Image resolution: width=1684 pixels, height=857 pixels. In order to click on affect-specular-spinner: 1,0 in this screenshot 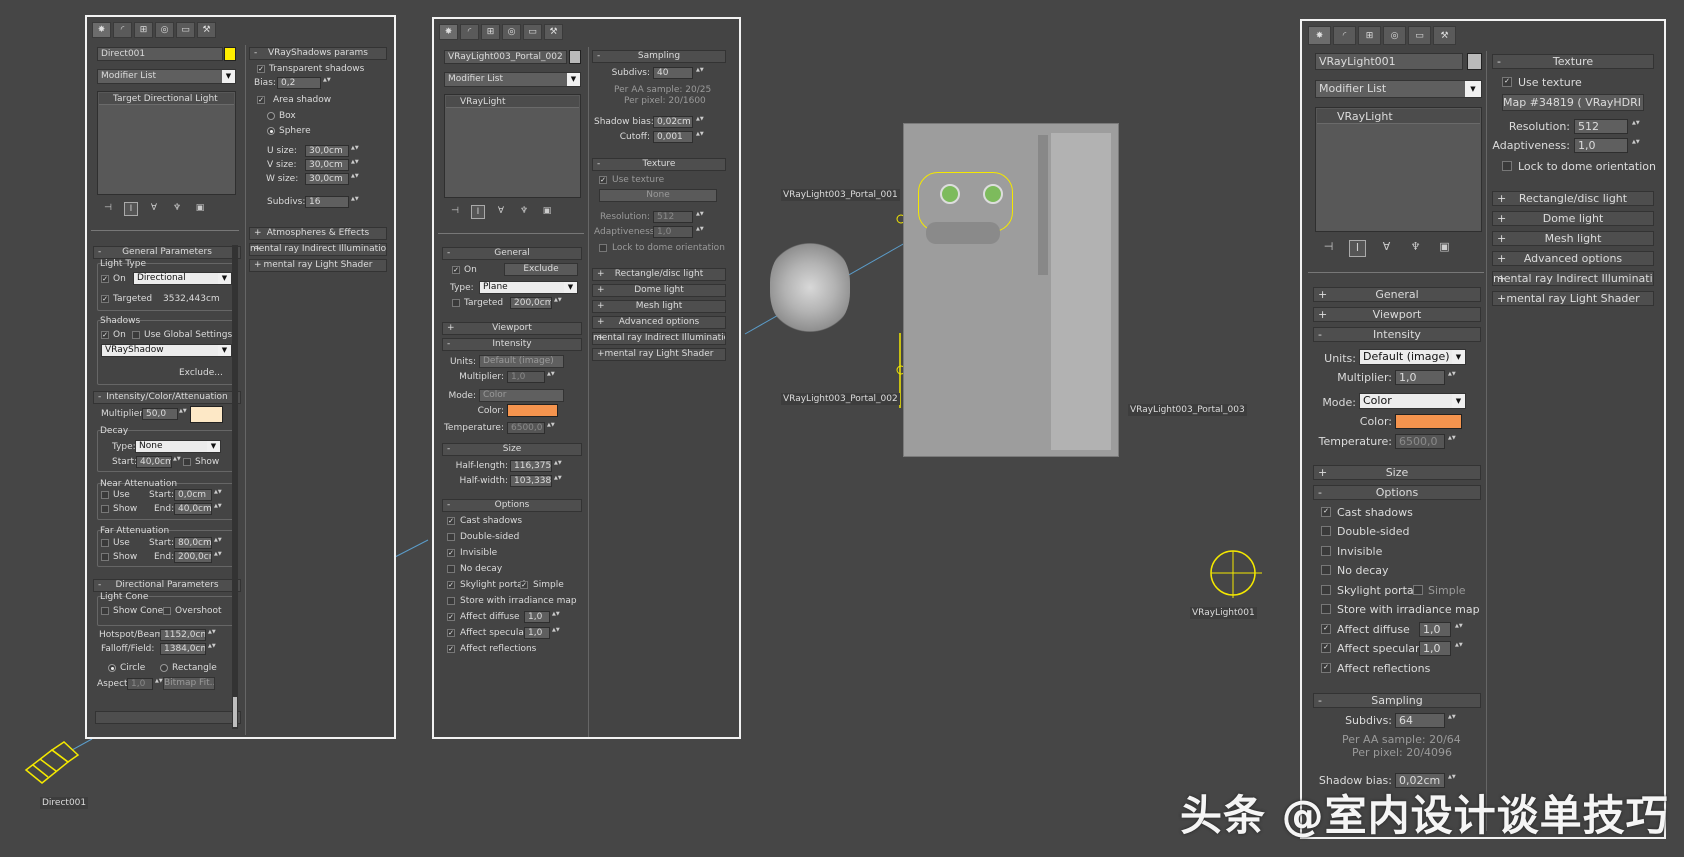, I will do `click(537, 633)`.